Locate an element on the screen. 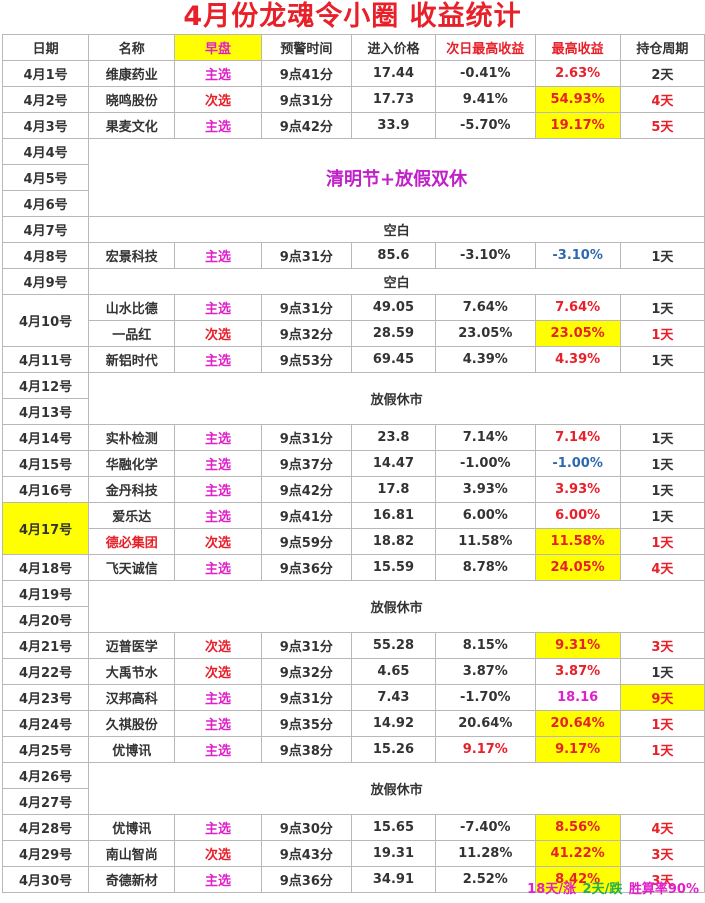  table-row: 4月18号 飞天诚信 主选 9点36分 15.59 8.78% 24.05% 4天 is located at coordinates (353, 567).